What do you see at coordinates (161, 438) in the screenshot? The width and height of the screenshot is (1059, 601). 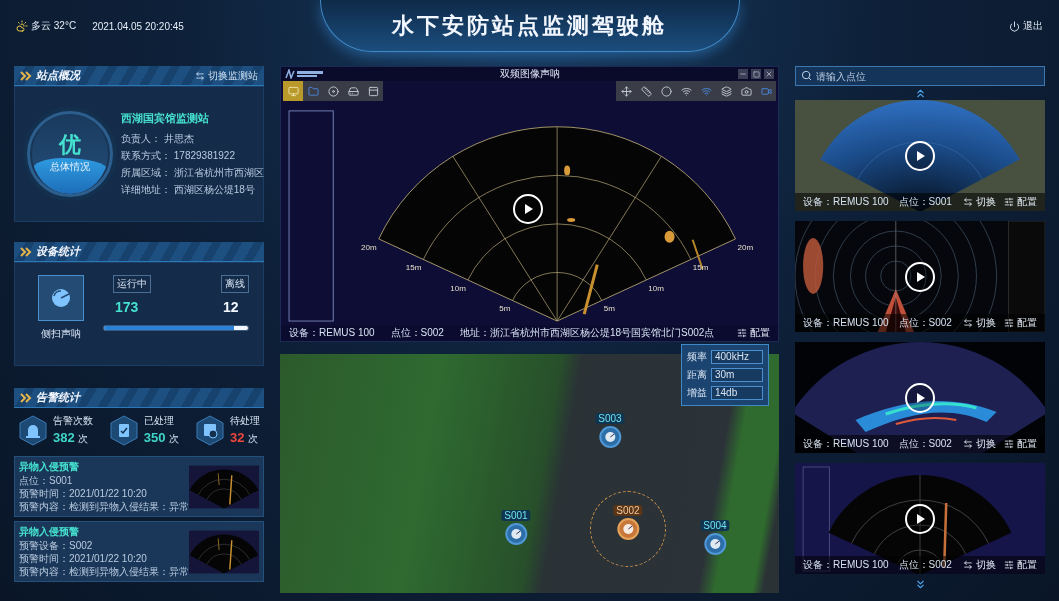 I see `stat-value: 350 次` at bounding box center [161, 438].